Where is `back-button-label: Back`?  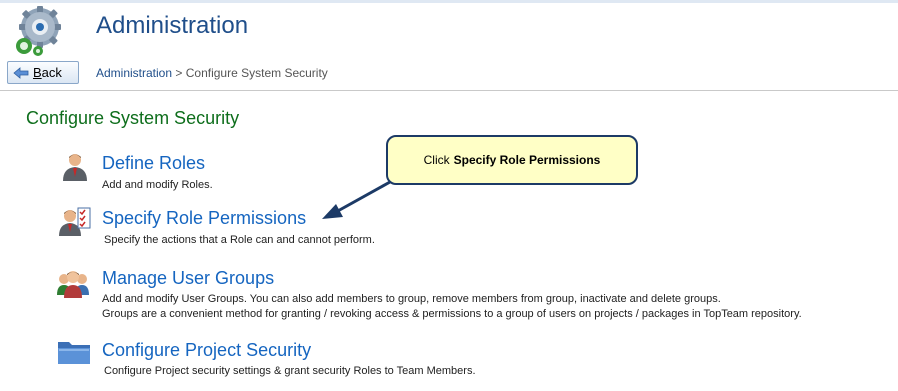
back-button-label: Back is located at coordinates (47, 72).